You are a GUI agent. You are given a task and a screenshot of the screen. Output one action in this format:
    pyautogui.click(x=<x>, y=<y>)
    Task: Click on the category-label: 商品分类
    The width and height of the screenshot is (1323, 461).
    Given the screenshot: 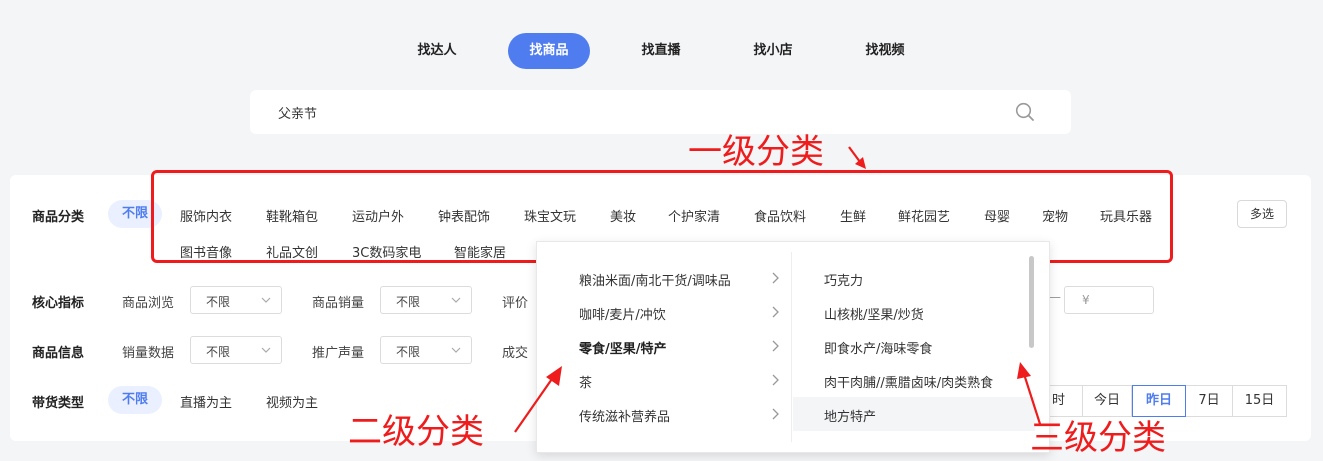 What is the action you would take?
    pyautogui.click(x=58, y=217)
    